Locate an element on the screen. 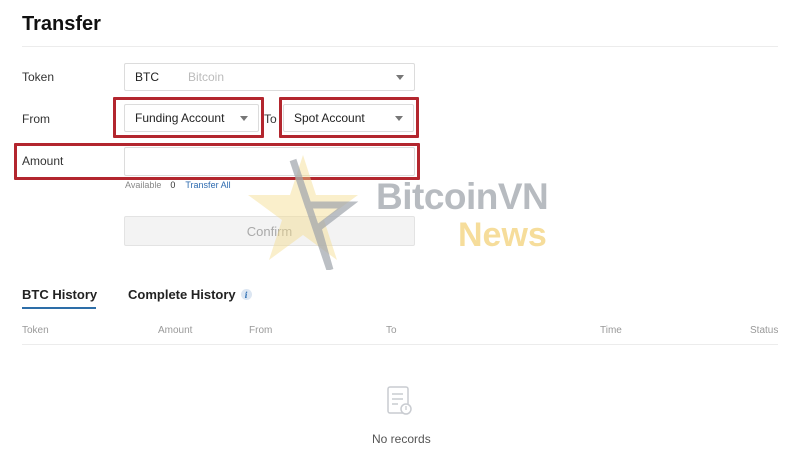  from-label: From is located at coordinates (36, 119).